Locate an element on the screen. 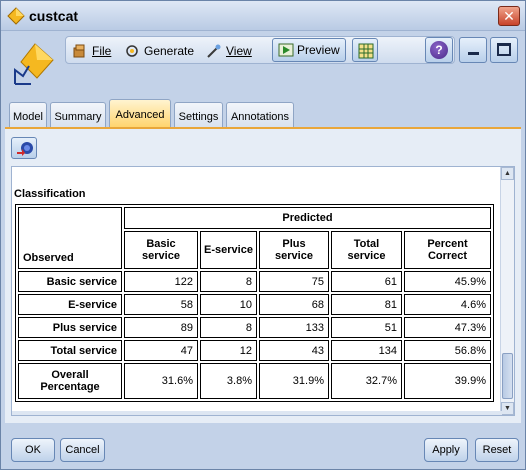 The image size is (526, 470). predicted-header: Predicted is located at coordinates (307, 218).